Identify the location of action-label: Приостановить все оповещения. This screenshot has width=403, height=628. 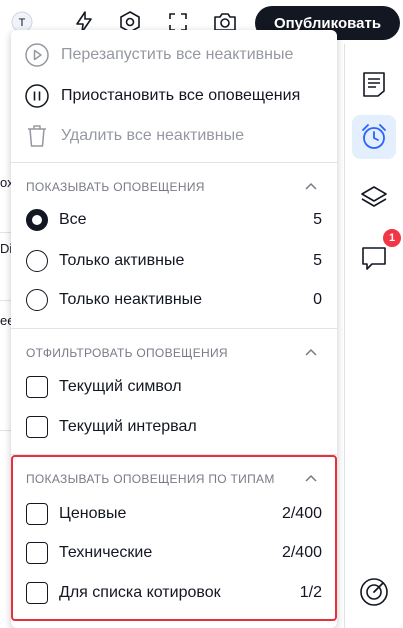
(181, 95).